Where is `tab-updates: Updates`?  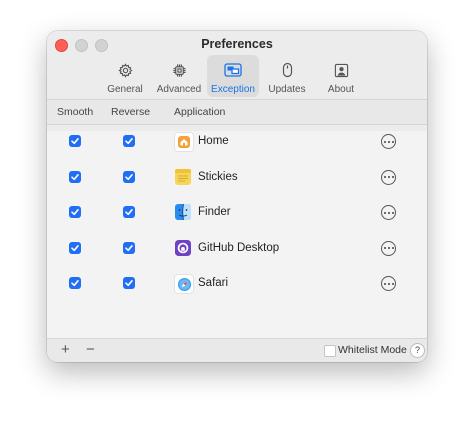
tab-updates: Updates is located at coordinates (287, 76).